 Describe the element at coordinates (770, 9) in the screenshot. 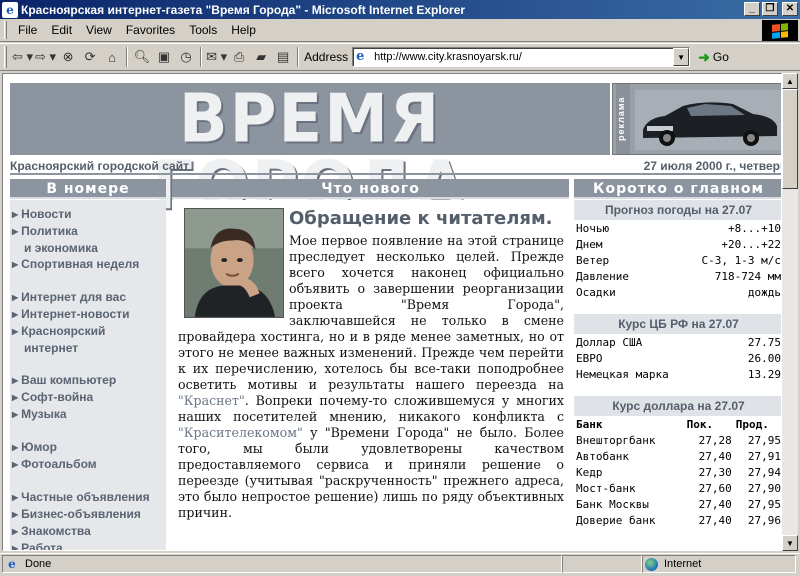

I see `maximize-button: ❐` at that location.